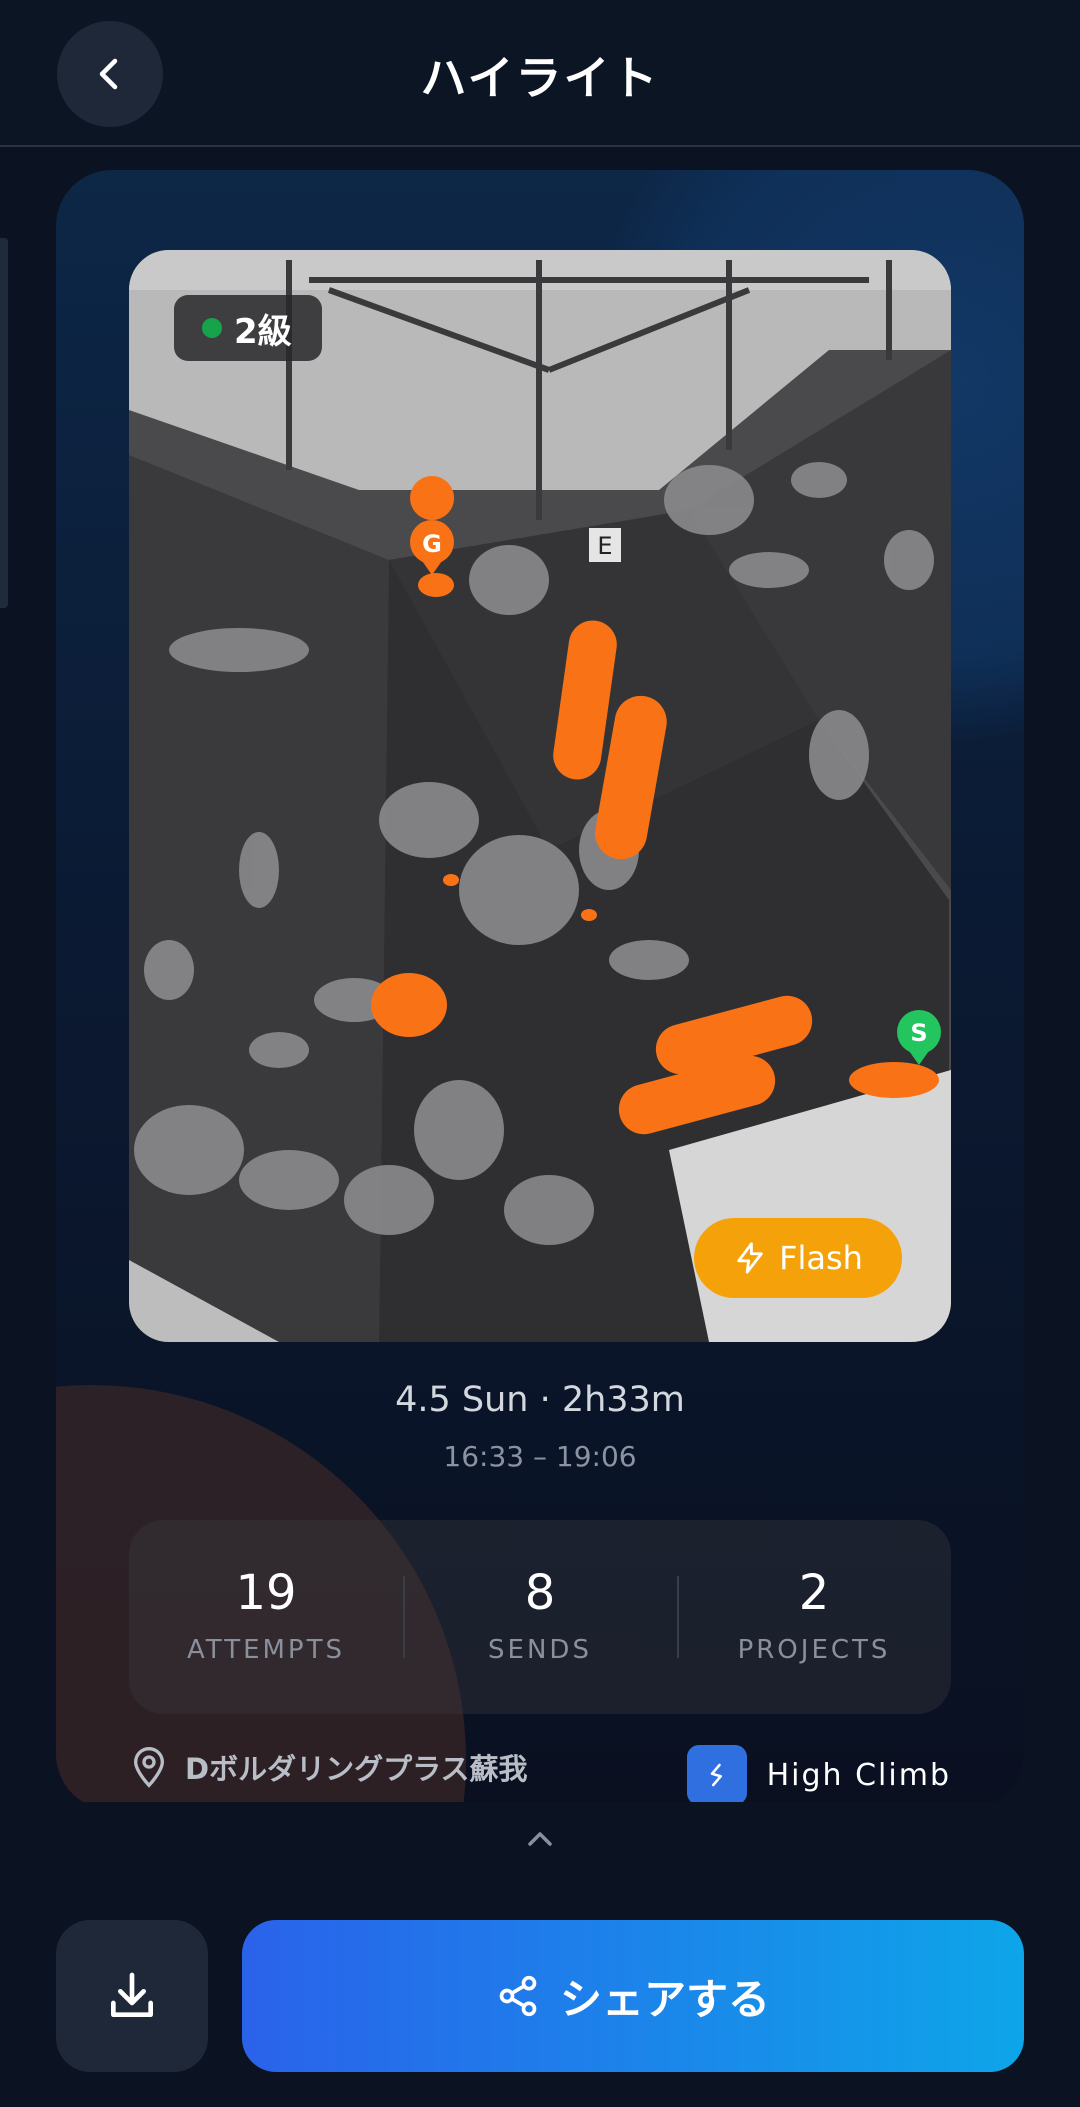 Image resolution: width=1080 pixels, height=2107 pixels. Describe the element at coordinates (540, 78) in the screenshot. I see `page-title: ハイライト` at that location.